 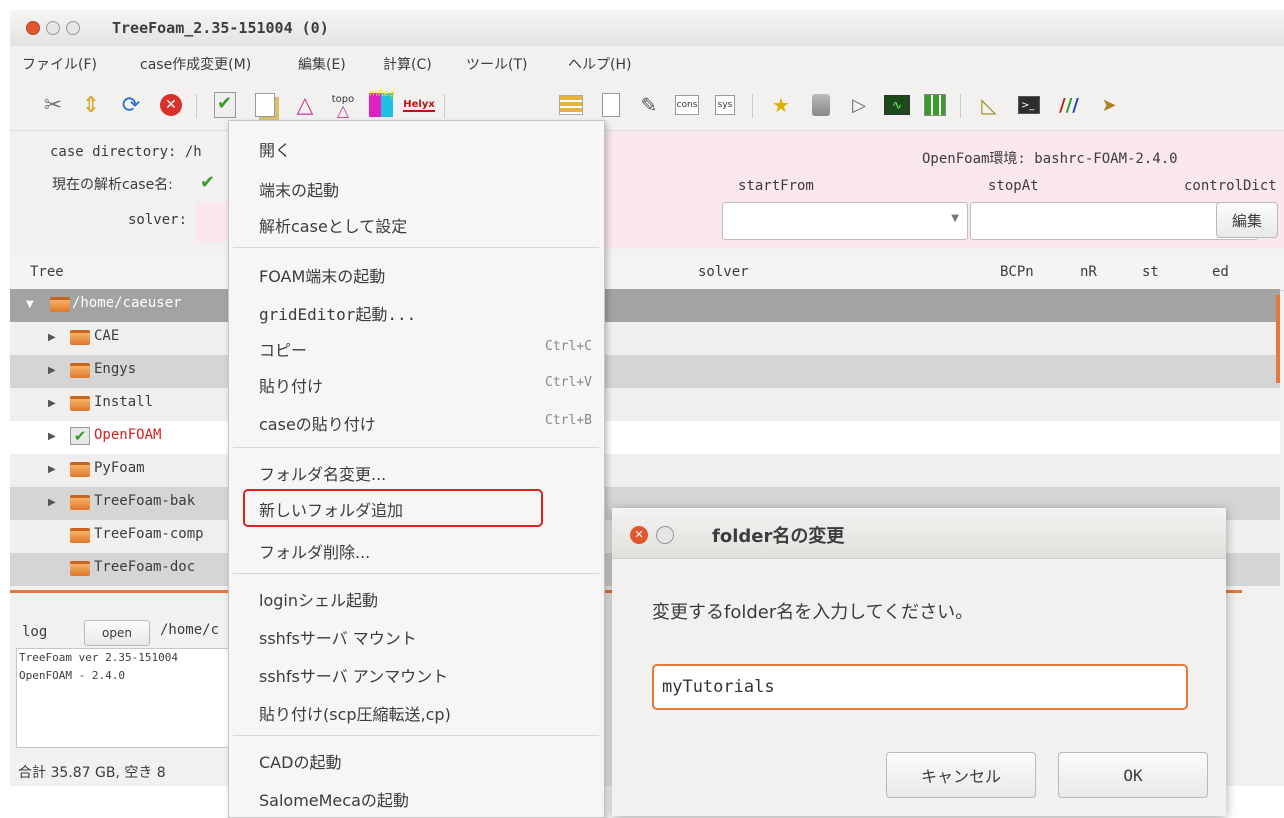 I want to click on monitor-icon: ∿, so click(x=897, y=105).